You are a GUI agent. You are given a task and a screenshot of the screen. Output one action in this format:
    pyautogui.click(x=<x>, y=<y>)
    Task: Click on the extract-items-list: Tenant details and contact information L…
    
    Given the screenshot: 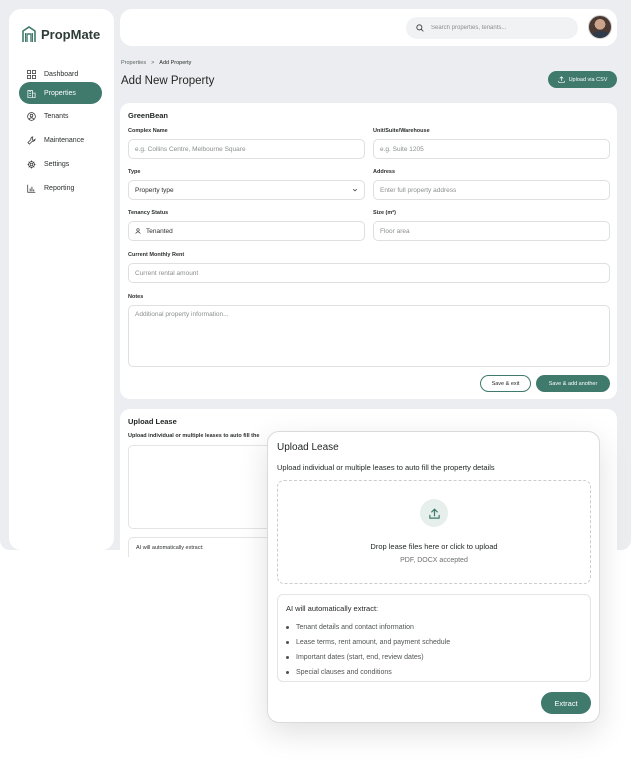 What is the action you would take?
    pyautogui.click(x=368, y=650)
    